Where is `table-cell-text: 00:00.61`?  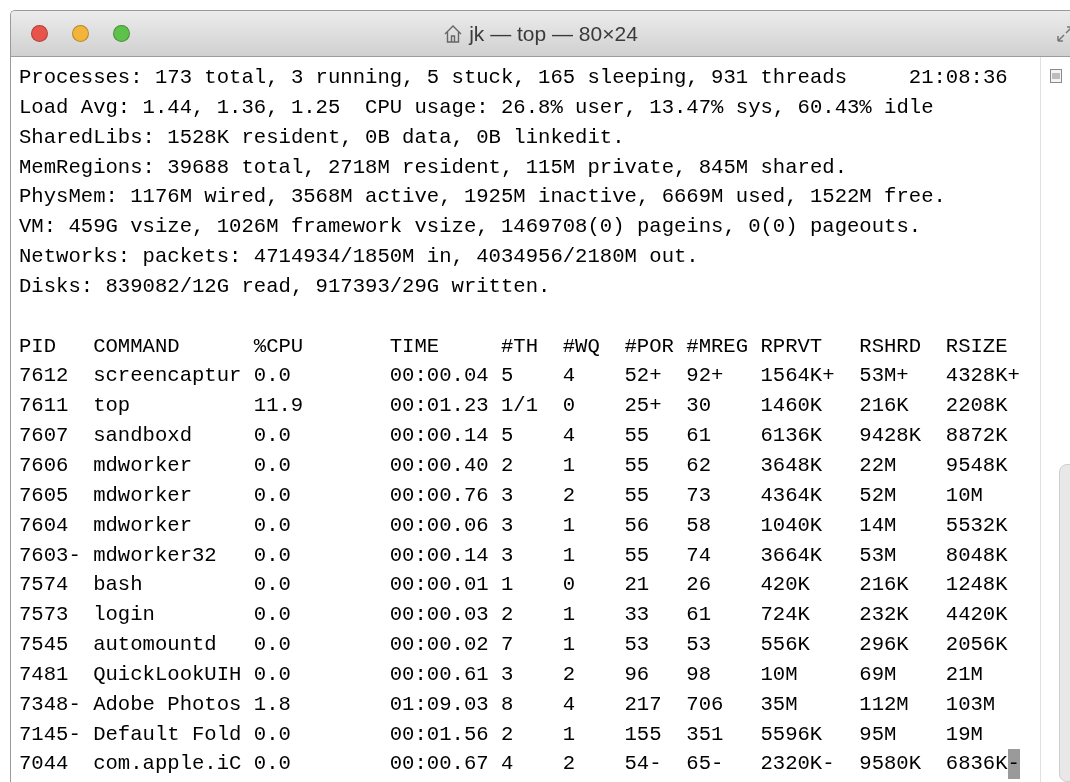 table-cell-text: 00:00.61 is located at coordinates (439, 674).